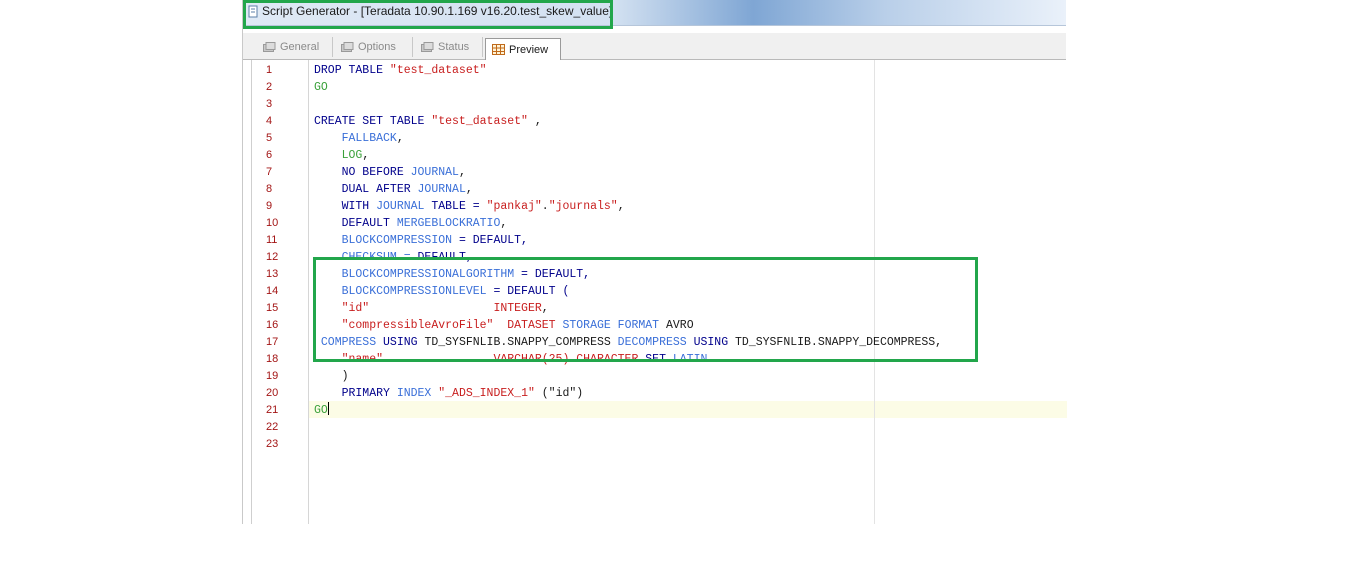 The width and height of the screenshot is (1360, 567). I want to click on code-token: DROP TABLE, so click(352, 70).